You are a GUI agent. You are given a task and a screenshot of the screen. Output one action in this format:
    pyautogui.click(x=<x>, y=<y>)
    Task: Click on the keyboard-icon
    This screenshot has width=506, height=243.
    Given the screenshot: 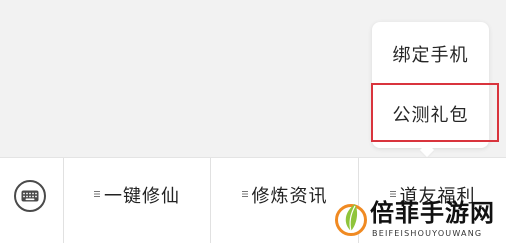 What is the action you would take?
    pyautogui.click(x=30, y=196)
    